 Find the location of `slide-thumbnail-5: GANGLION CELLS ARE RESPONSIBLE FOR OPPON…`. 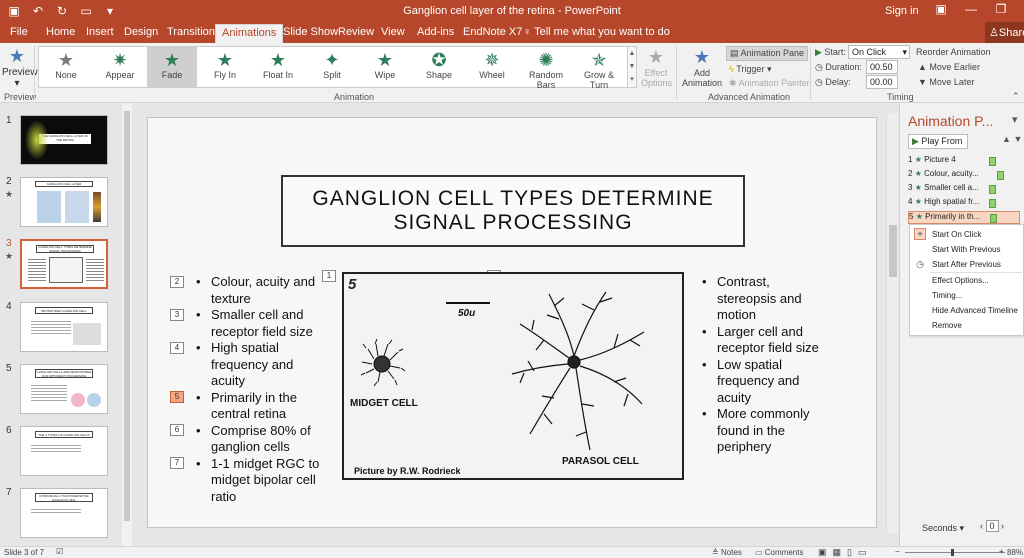

slide-thumbnail-5: GANGLION CELLS ARE RESPONSIBLE FOR OPPON… is located at coordinates (64, 389).